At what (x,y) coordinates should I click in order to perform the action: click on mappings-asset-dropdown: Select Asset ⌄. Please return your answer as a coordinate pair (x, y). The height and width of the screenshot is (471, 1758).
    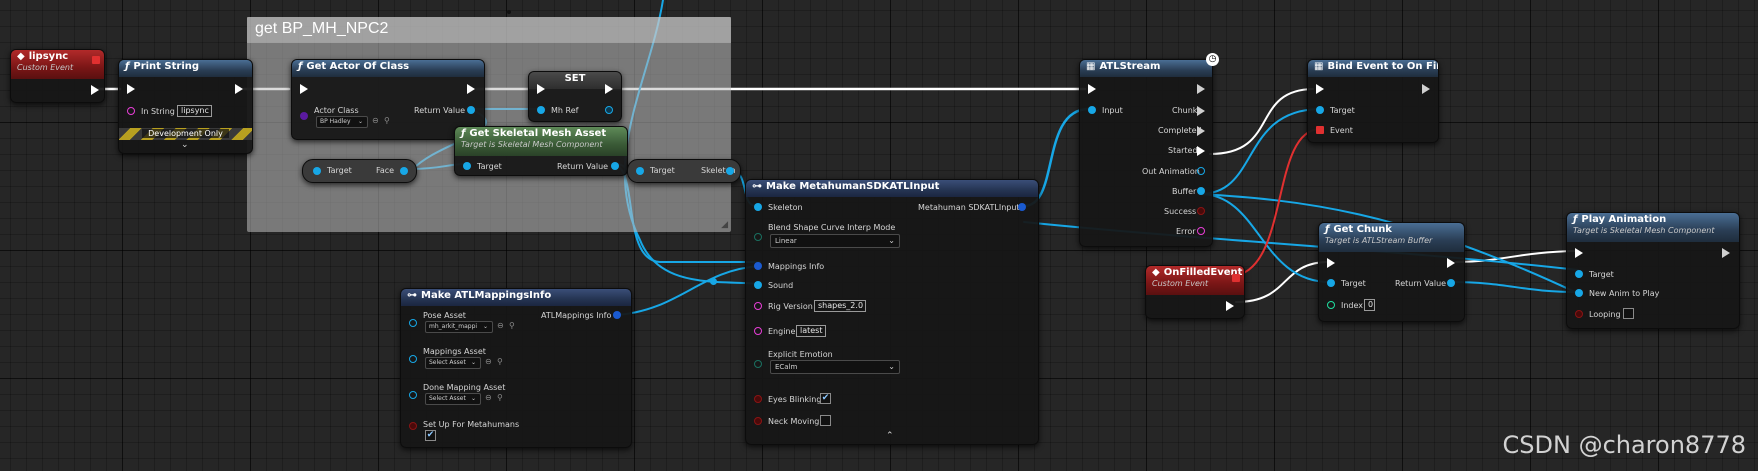
    Looking at the image, I should click on (453, 363).